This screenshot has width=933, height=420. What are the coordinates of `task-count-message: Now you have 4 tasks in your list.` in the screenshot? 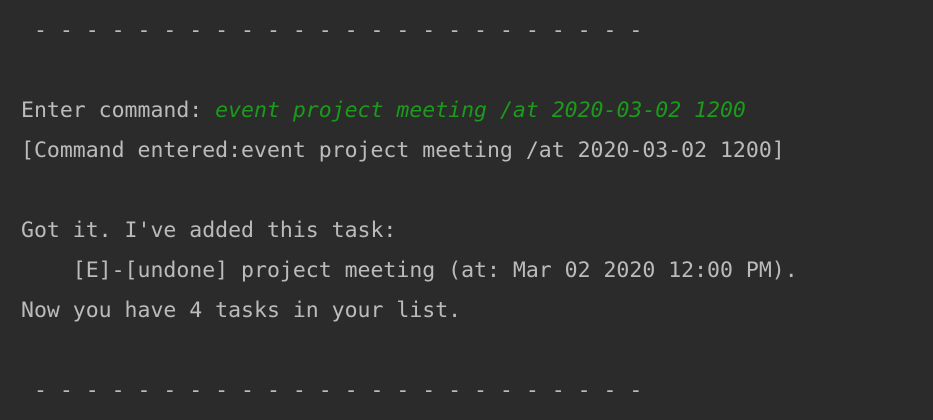 It's located at (241, 310).